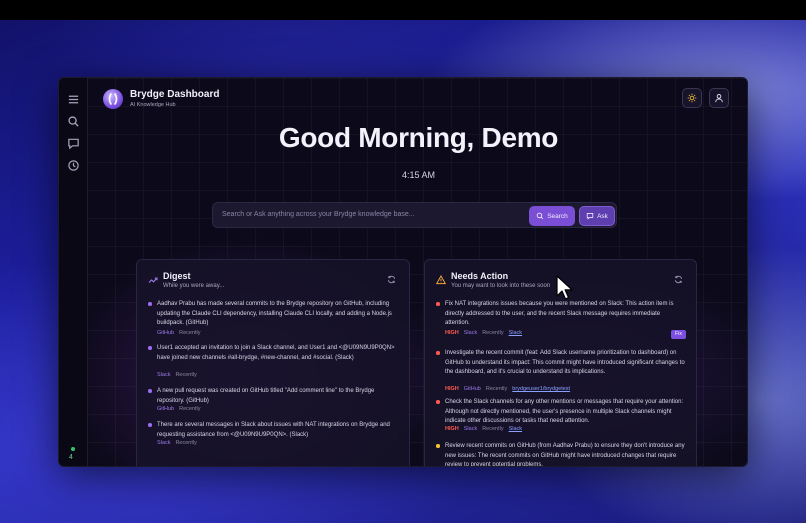 The height and width of the screenshot is (523, 806). I want to click on menu-icon, so click(73, 99).